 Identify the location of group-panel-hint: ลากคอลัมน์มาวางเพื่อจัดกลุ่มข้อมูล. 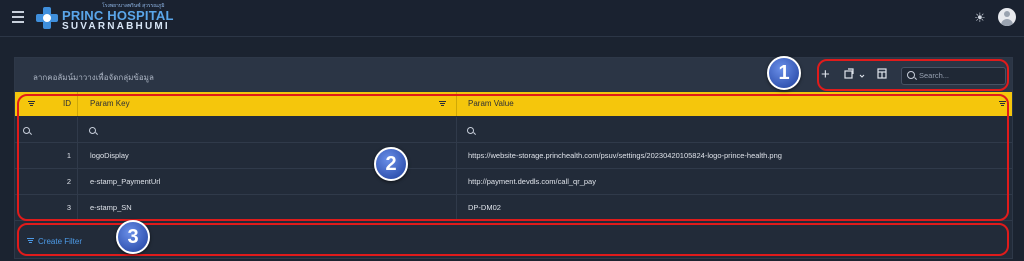
(93, 77).